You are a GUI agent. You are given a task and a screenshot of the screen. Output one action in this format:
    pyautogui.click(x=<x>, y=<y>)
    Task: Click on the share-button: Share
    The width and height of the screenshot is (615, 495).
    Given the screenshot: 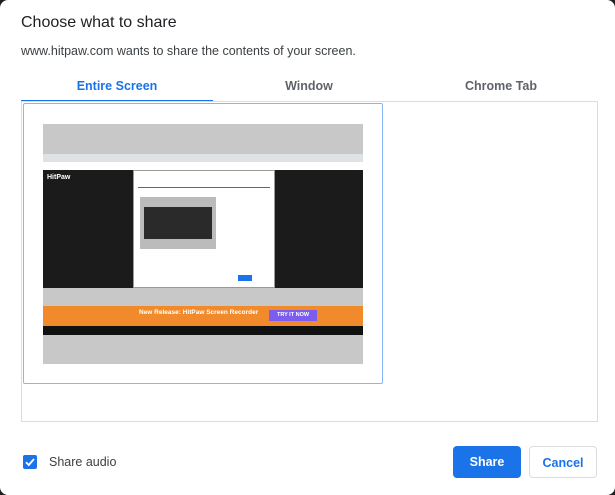 What is the action you would take?
    pyautogui.click(x=487, y=462)
    